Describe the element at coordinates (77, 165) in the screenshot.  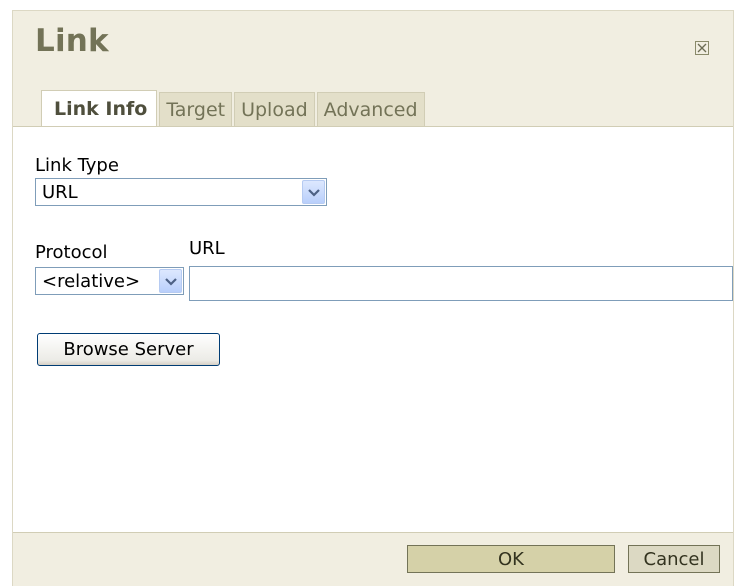
I see `link-type-label: Link Type` at that location.